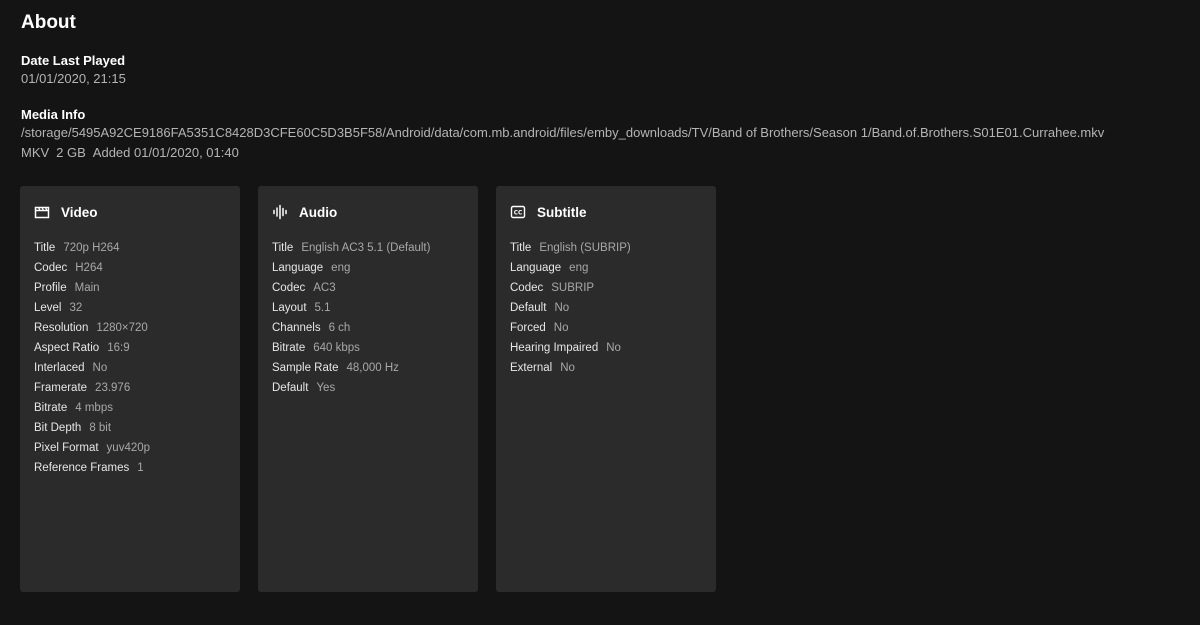 This screenshot has width=1200, height=625. I want to click on stream-property-row: Profile Main, so click(130, 288).